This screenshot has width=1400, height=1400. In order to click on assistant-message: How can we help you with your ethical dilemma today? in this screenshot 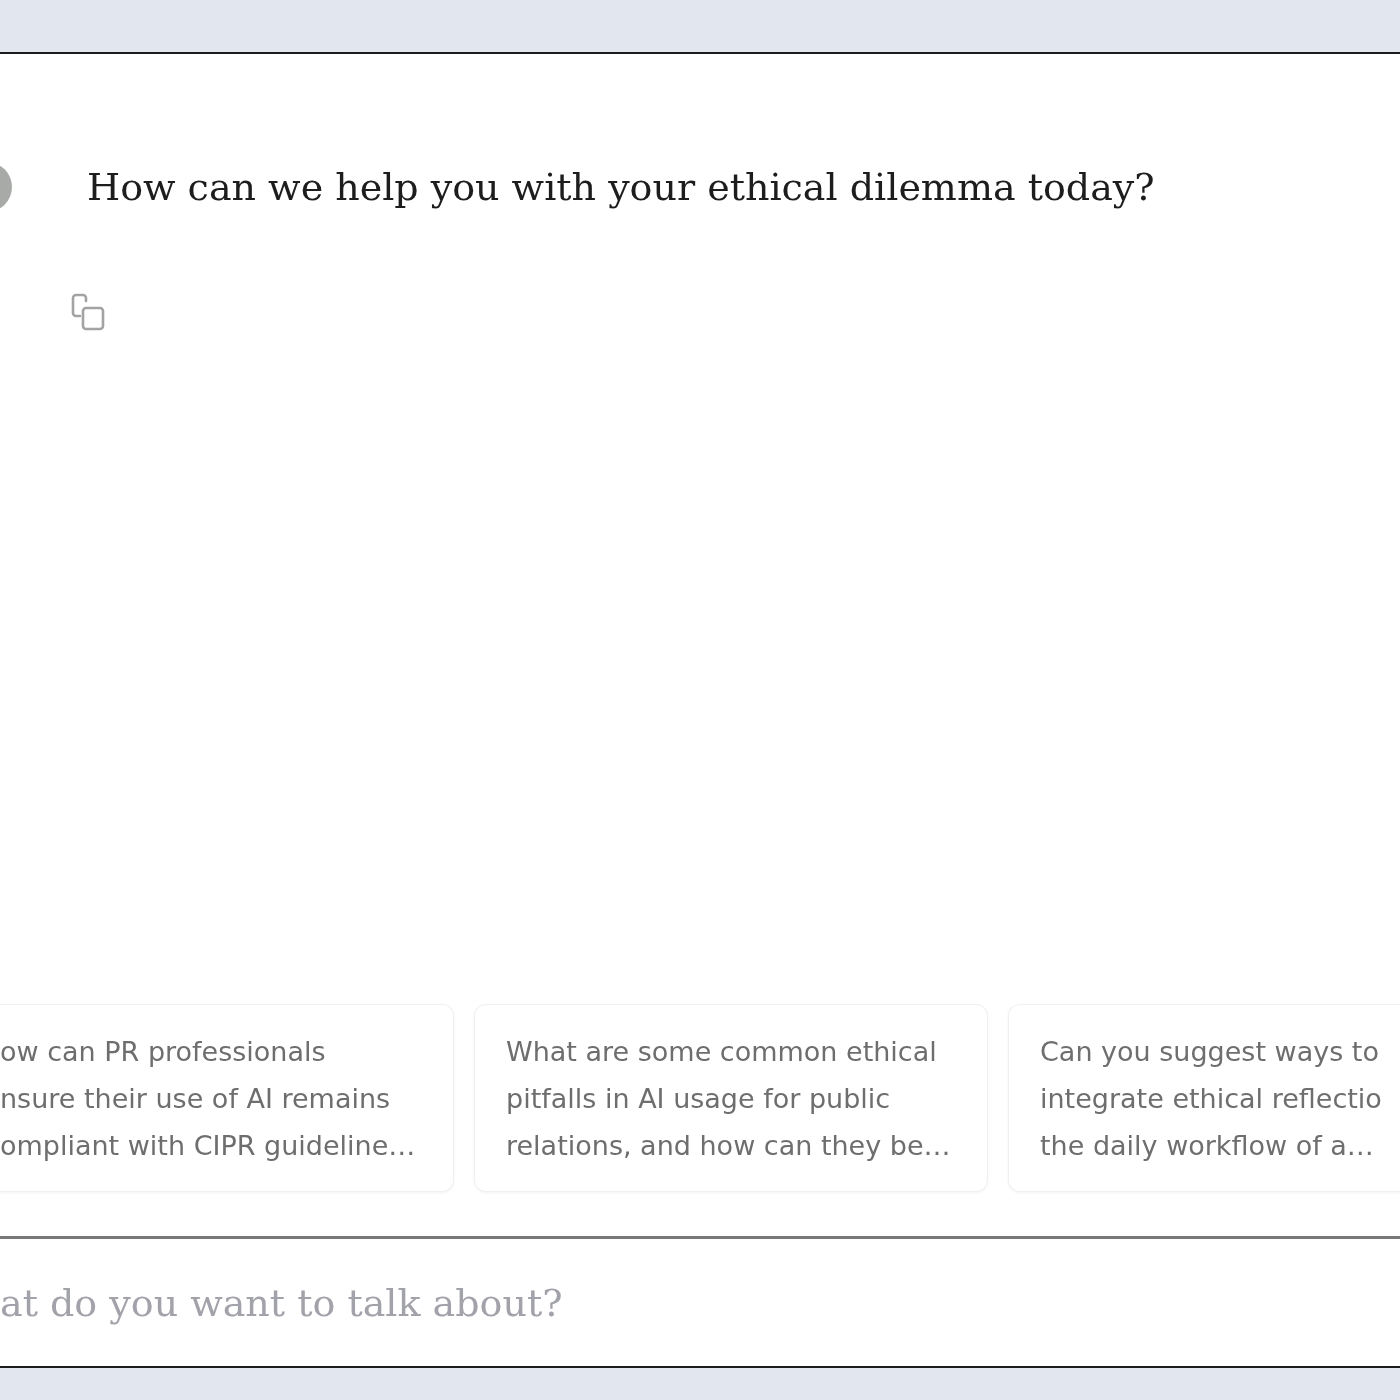, I will do `click(621, 187)`.